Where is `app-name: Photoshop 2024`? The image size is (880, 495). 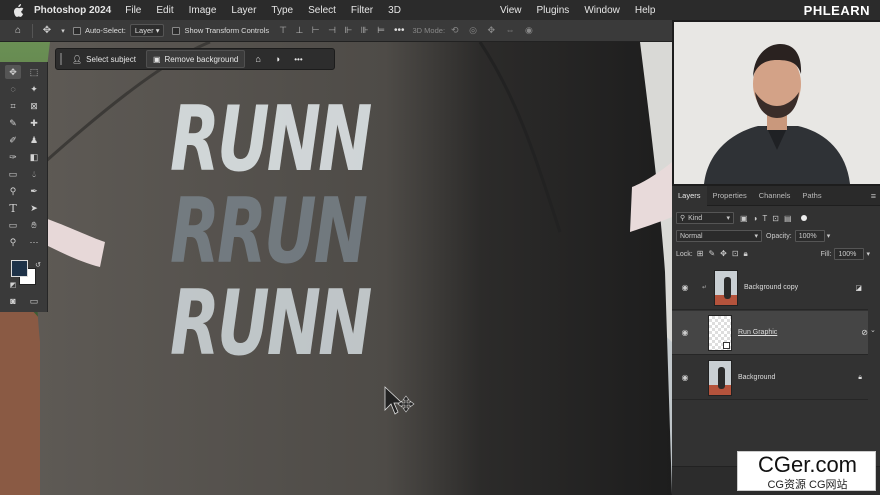
app-name: Photoshop 2024 is located at coordinates (72, 10).